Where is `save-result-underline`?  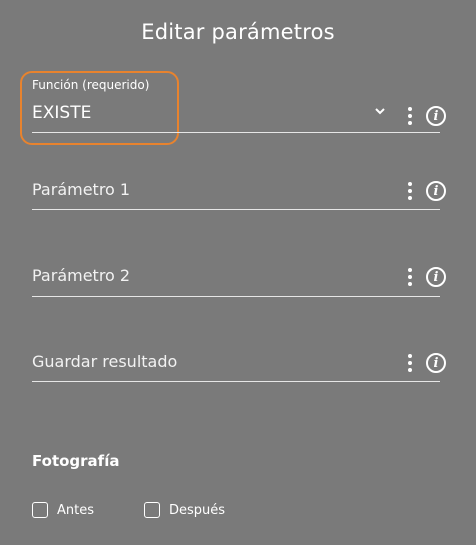 save-result-underline is located at coordinates (236, 381).